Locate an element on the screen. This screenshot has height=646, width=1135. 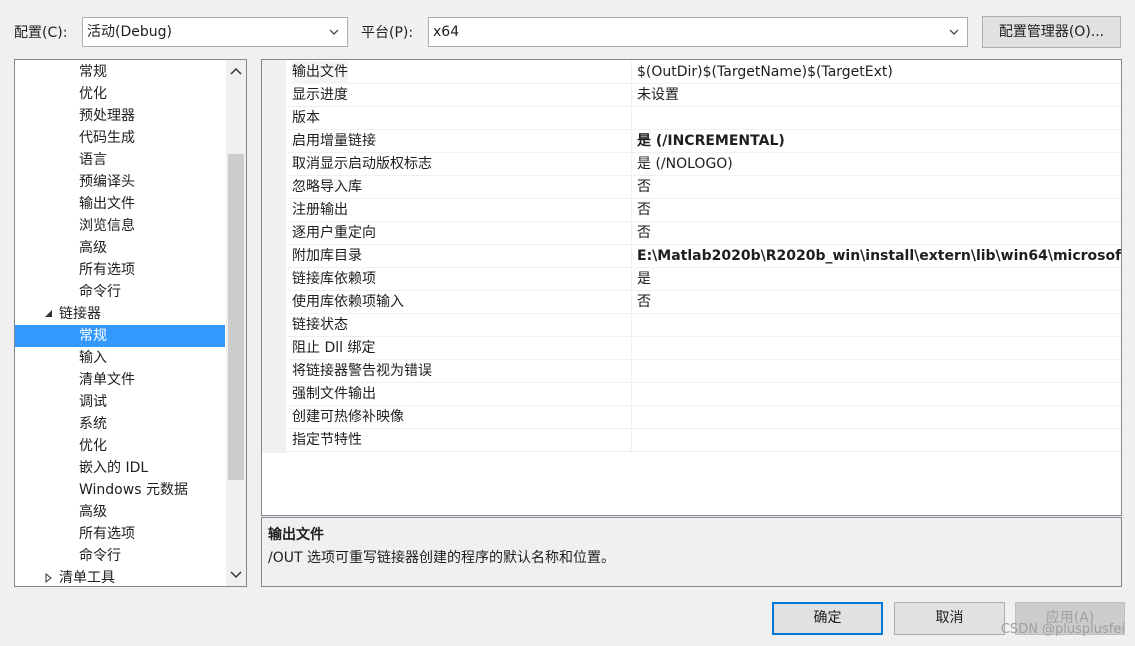
property-value: 是 (/INCREMENTAL) is located at coordinates (711, 141).